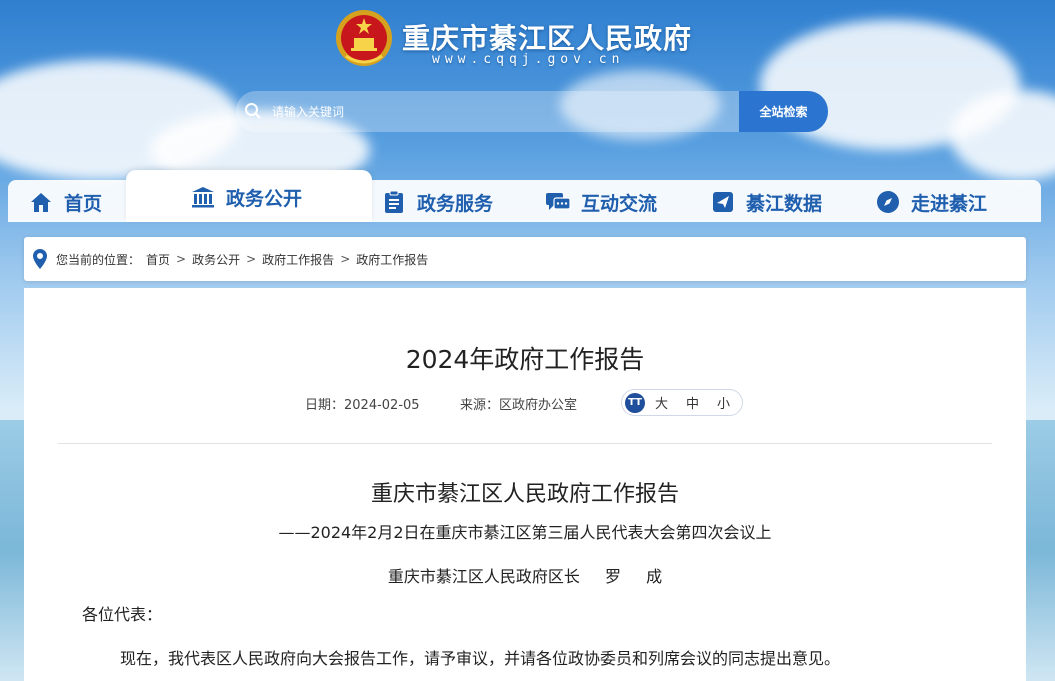 This screenshot has width=1055, height=681. What do you see at coordinates (83, 203) in the screenshot?
I see `nav-item-label: 首页` at bounding box center [83, 203].